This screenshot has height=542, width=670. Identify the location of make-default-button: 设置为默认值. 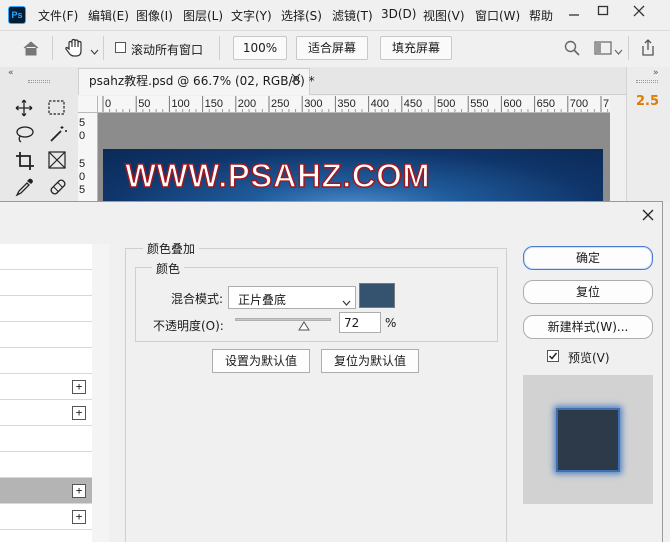
(261, 361).